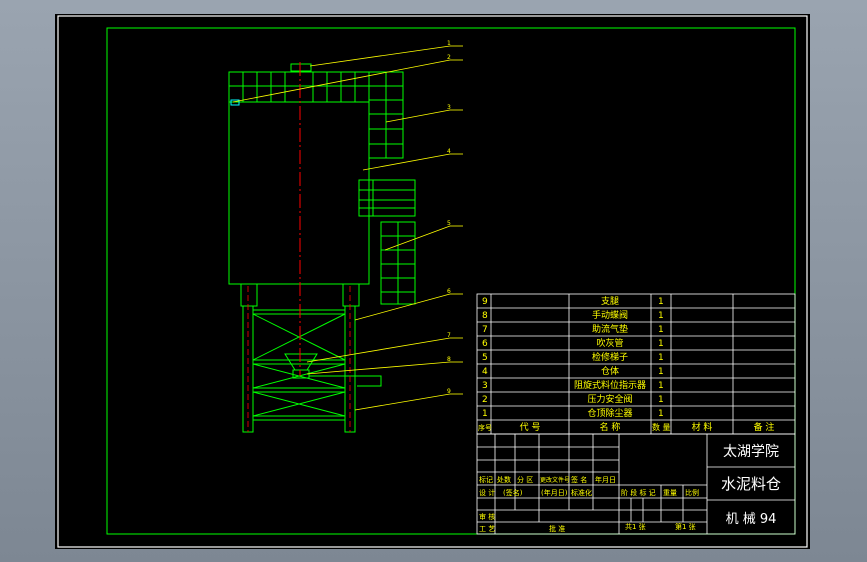 This screenshot has width=867, height=562. I want to click on review-label: 审 核, so click(487, 516).